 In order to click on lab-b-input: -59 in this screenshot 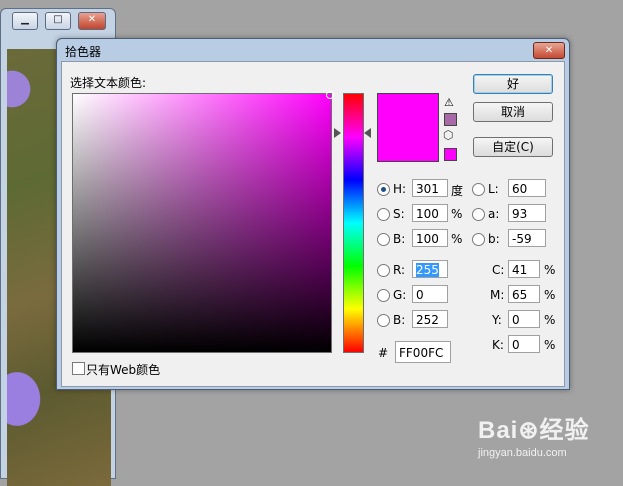, I will do `click(527, 238)`.